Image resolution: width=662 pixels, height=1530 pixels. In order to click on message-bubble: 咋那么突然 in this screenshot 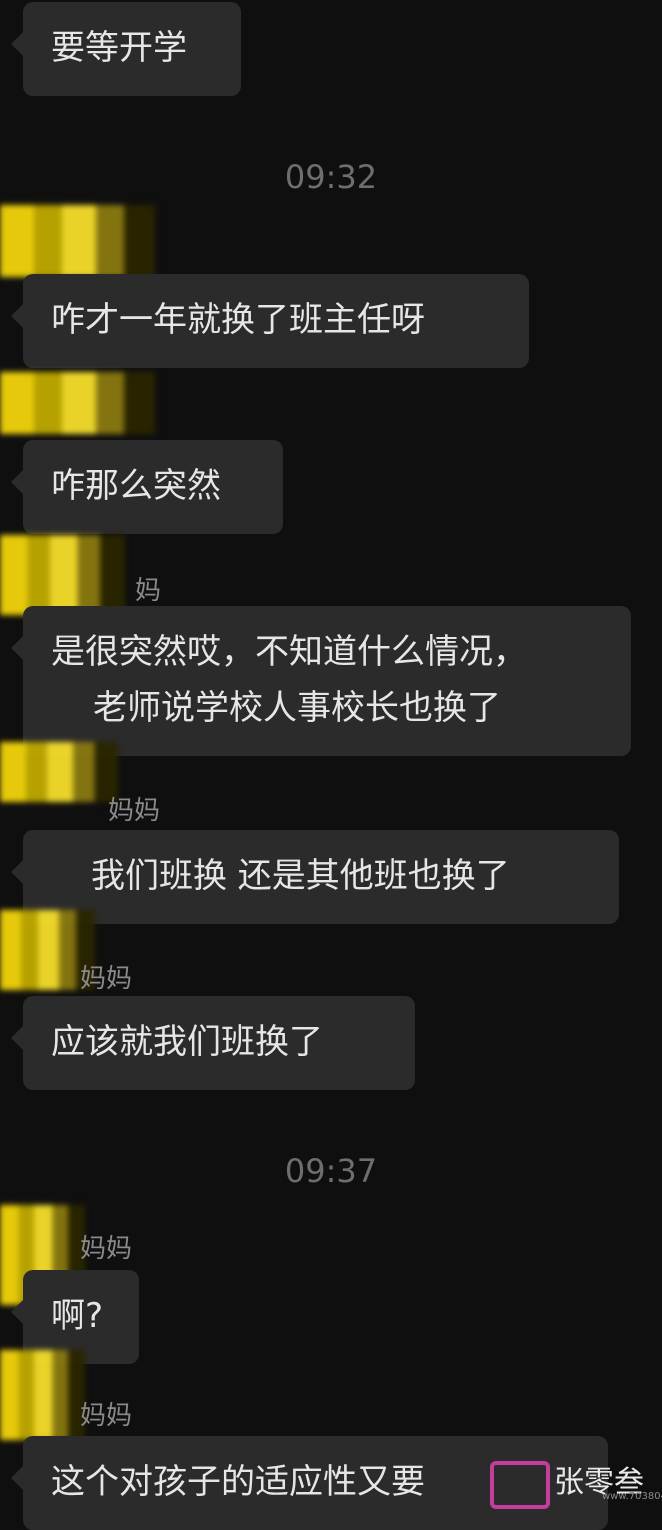, I will do `click(147, 487)`.